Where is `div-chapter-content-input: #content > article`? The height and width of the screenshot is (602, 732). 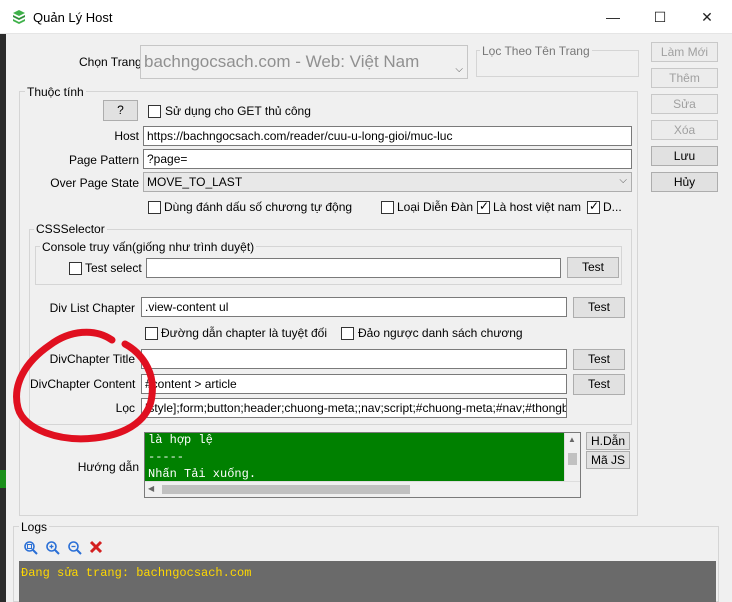
div-chapter-content-input: #content > article is located at coordinates (354, 384).